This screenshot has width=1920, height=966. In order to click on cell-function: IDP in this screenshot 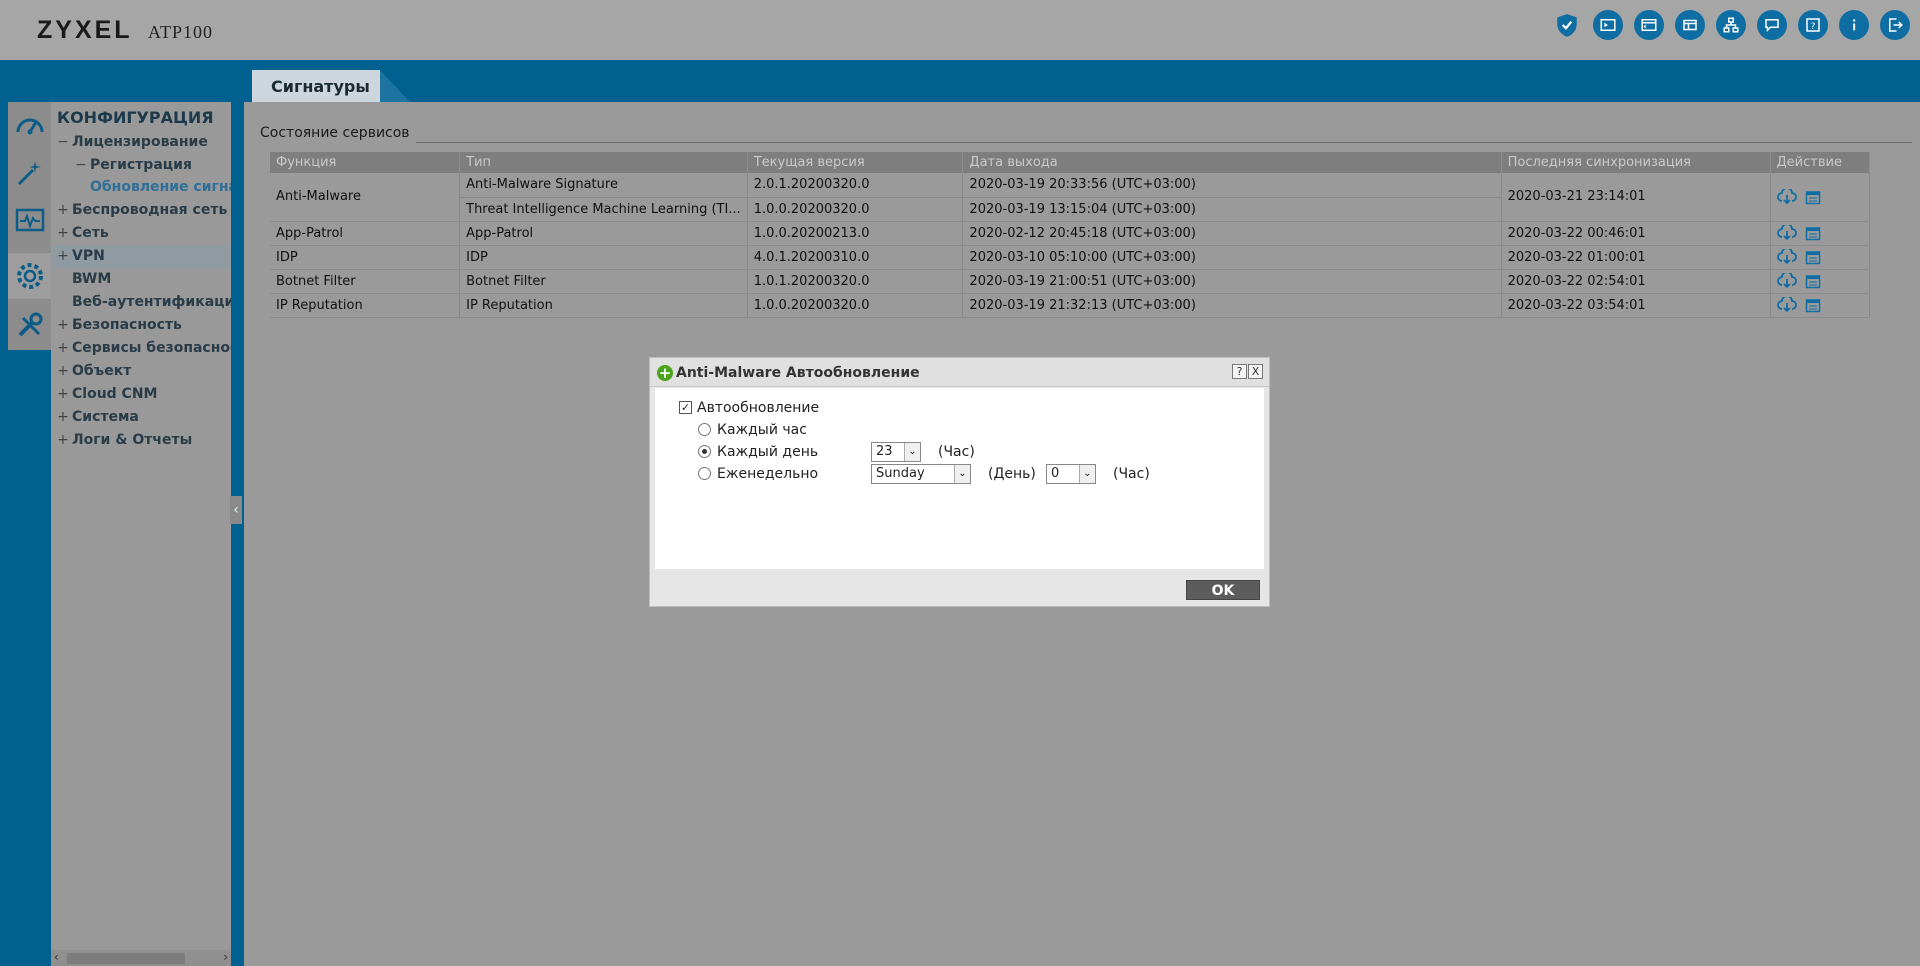, I will do `click(365, 257)`.